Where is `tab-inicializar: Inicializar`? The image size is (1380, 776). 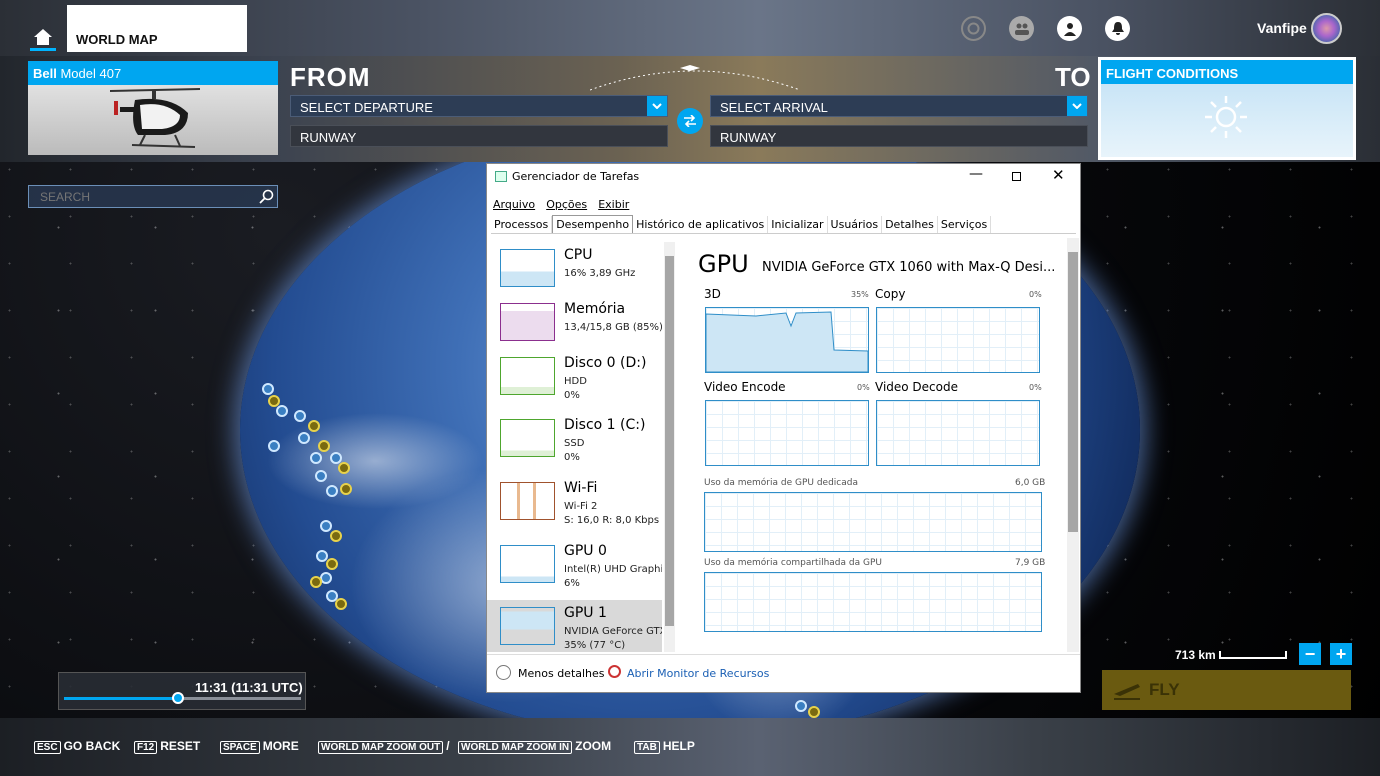
tab-inicializar: Inicializar is located at coordinates (798, 224).